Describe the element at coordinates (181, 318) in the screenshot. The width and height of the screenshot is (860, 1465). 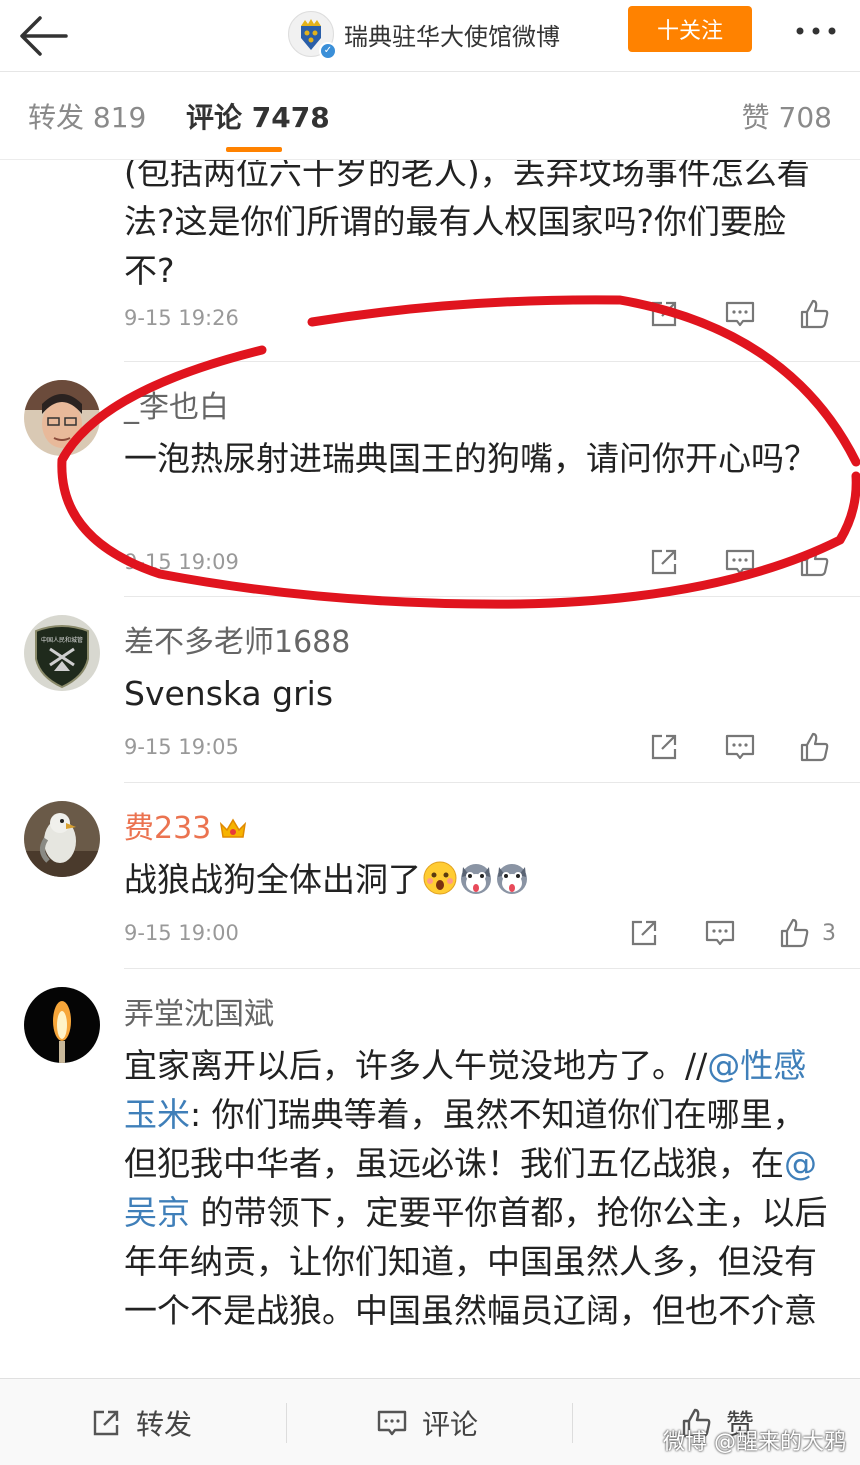
I see `comment-time: 9-15 19:26` at that location.